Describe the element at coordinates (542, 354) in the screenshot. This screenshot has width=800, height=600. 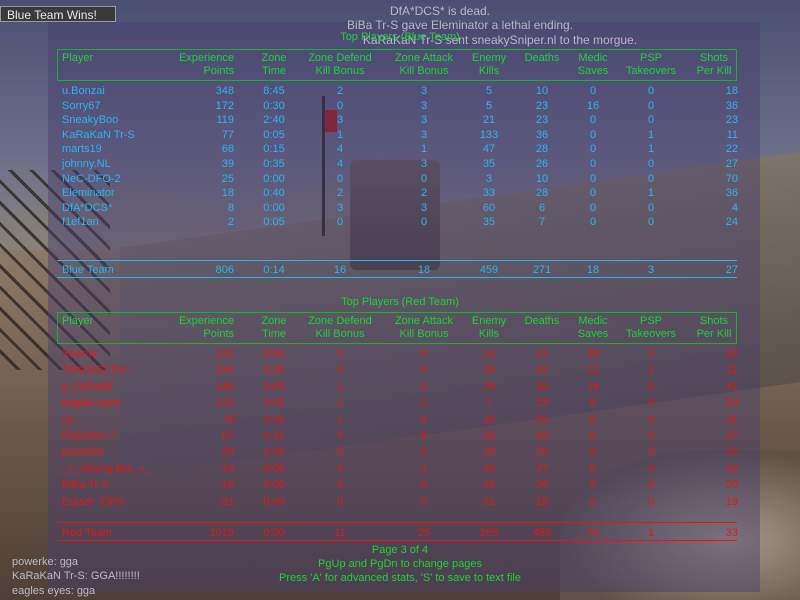
I see `cell-deaths: 41` at that location.